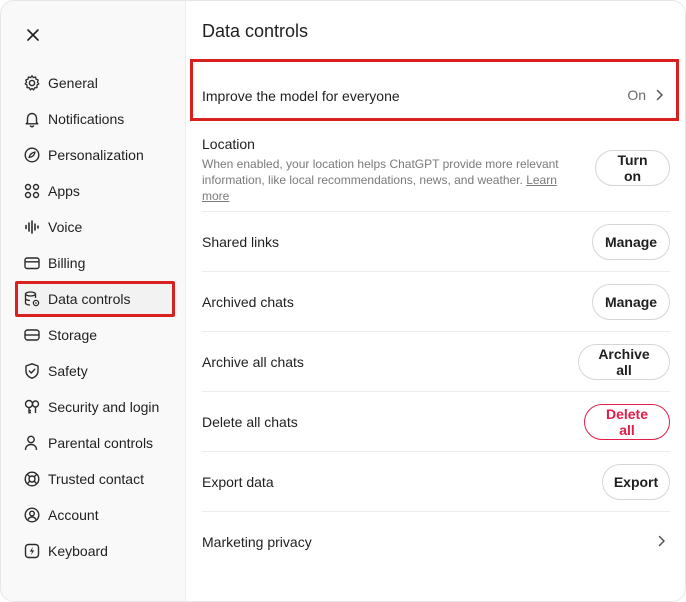 This screenshot has height=602, width=686. I want to click on close-button, so click(33, 35).